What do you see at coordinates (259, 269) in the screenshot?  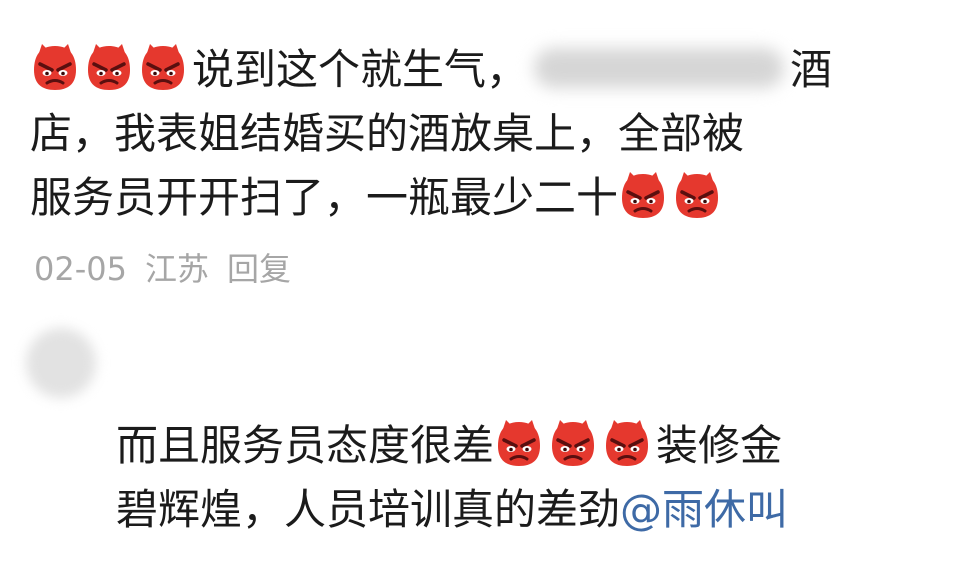 I see `reply-button: 回复` at bounding box center [259, 269].